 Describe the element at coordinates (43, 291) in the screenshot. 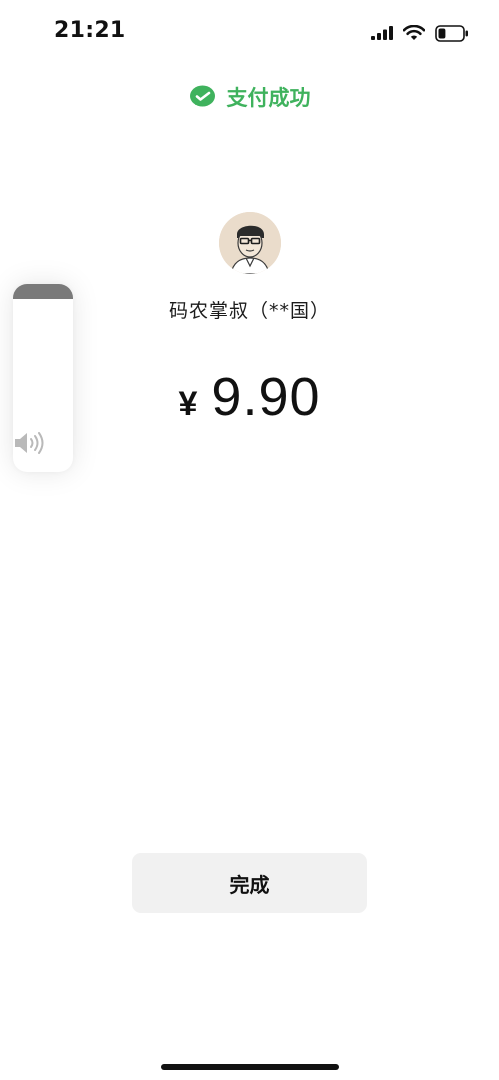

I see `volume-level-fill` at that location.